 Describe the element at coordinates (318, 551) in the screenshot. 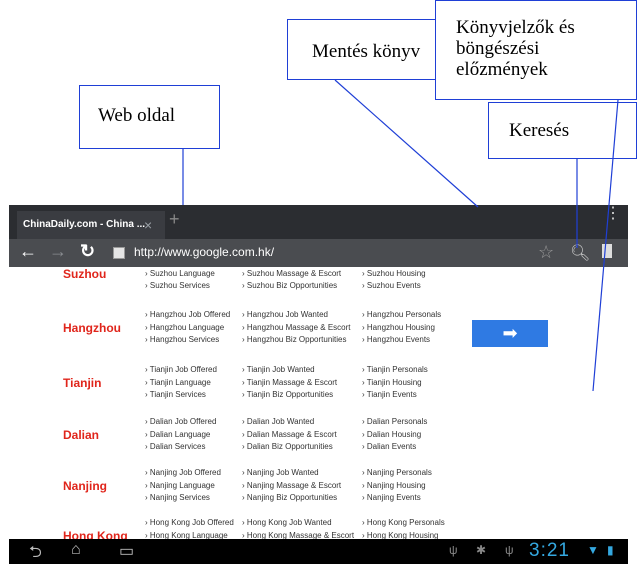

I see `system-navbar: ⮌ ⌂ ▭ ψ ✱ ψ 3:21 ▼ ▮` at that location.